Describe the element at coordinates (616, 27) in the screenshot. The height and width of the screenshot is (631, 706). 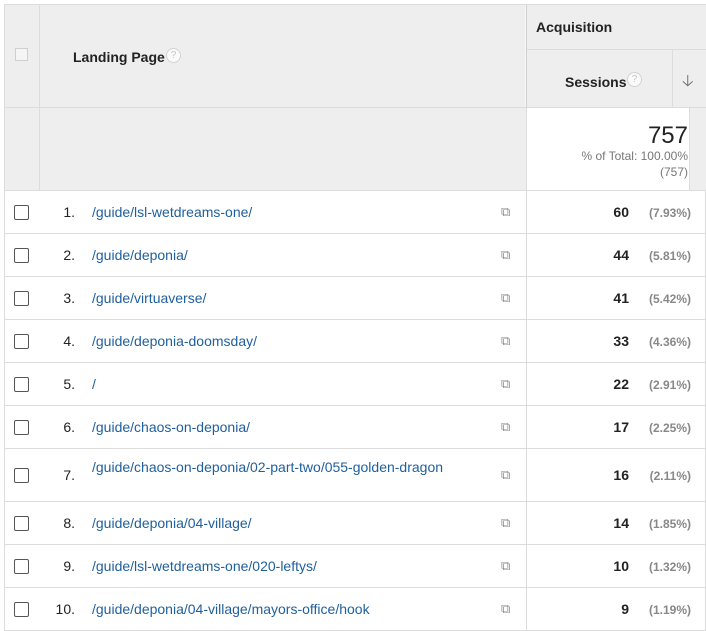
I see `acquisition-group-header: Acquisition` at that location.